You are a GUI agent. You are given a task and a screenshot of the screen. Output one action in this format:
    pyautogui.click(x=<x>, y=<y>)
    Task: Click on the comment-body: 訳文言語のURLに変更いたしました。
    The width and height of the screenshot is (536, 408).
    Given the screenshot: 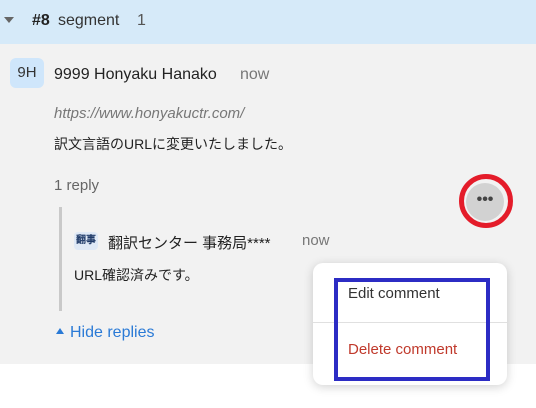 What is the action you would take?
    pyautogui.click(x=173, y=144)
    